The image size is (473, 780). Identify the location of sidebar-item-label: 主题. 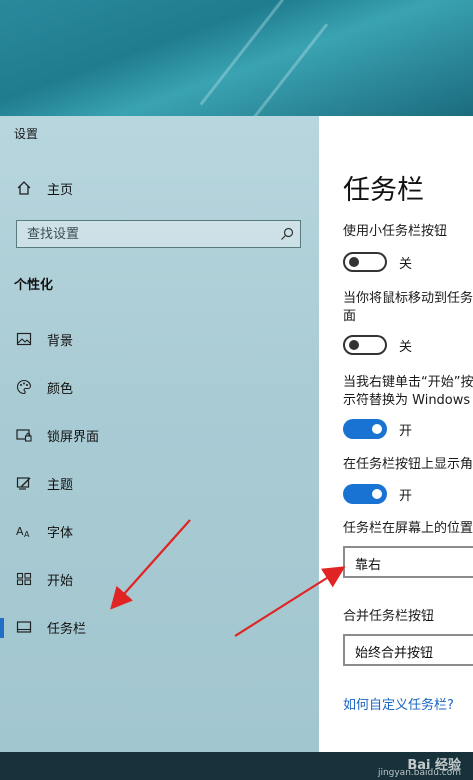
(60, 485).